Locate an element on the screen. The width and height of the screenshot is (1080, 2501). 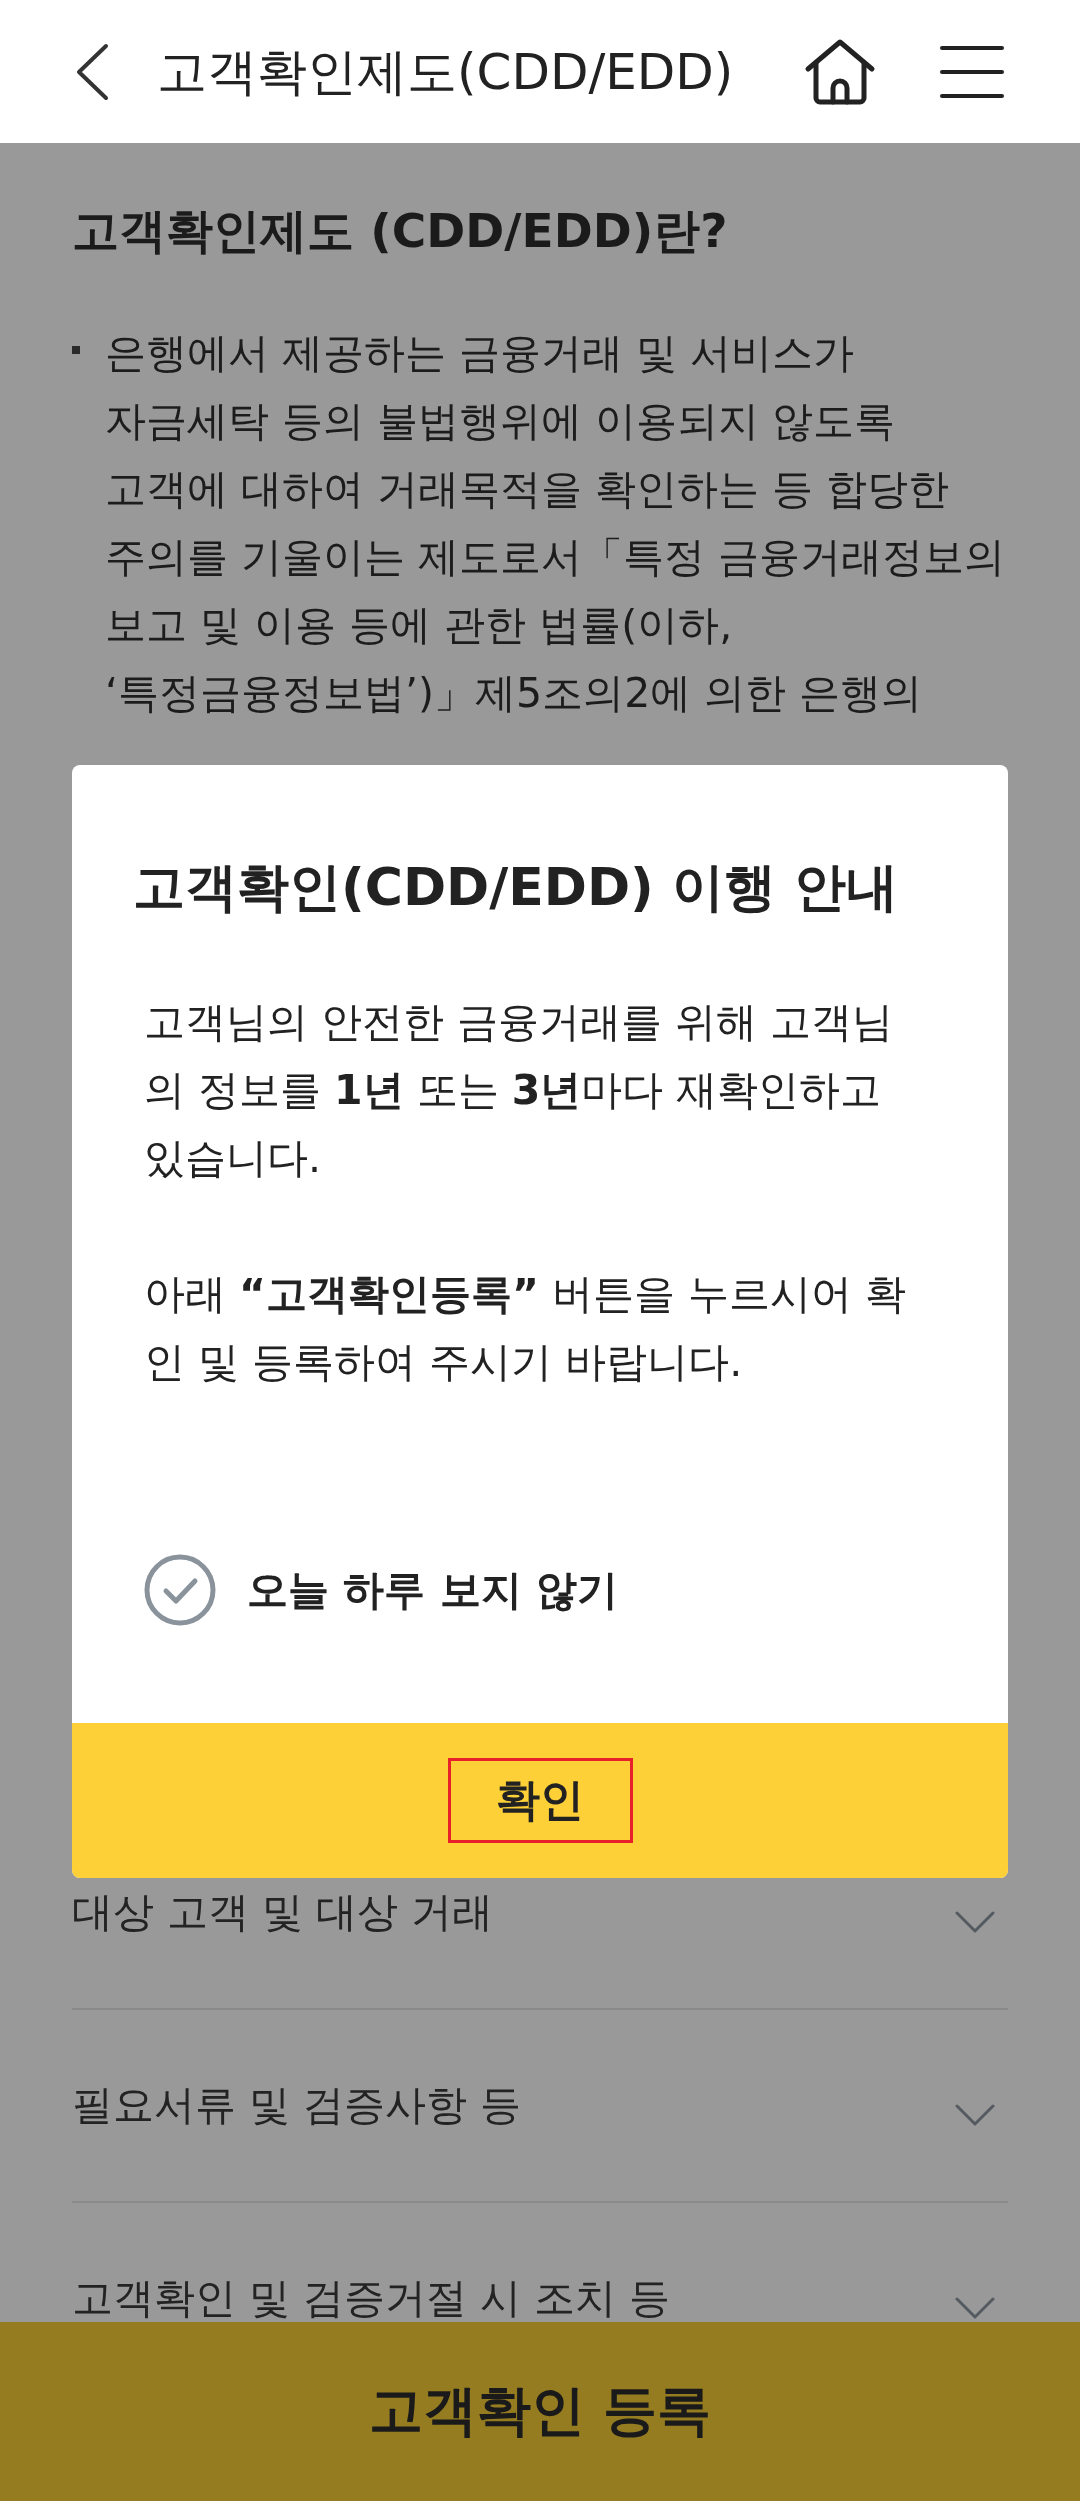
accordion-item: 고객확인 및 검증거절 시 조치 등 is located at coordinates (540, 2262).